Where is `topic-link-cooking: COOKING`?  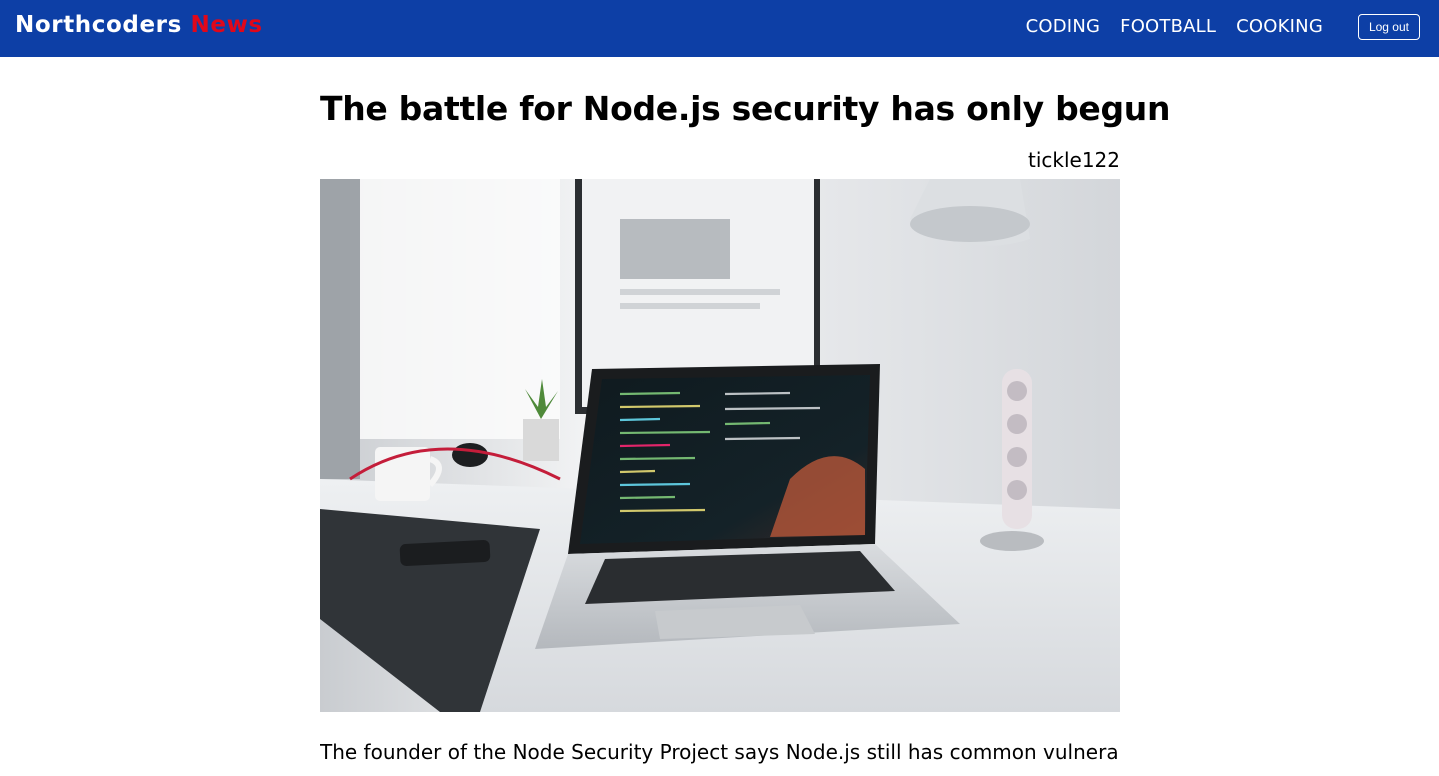
topic-link-cooking: COOKING is located at coordinates (1279, 26).